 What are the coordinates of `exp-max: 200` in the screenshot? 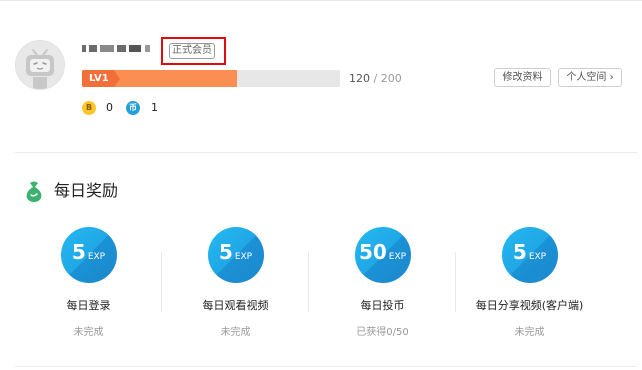 It's located at (391, 78).